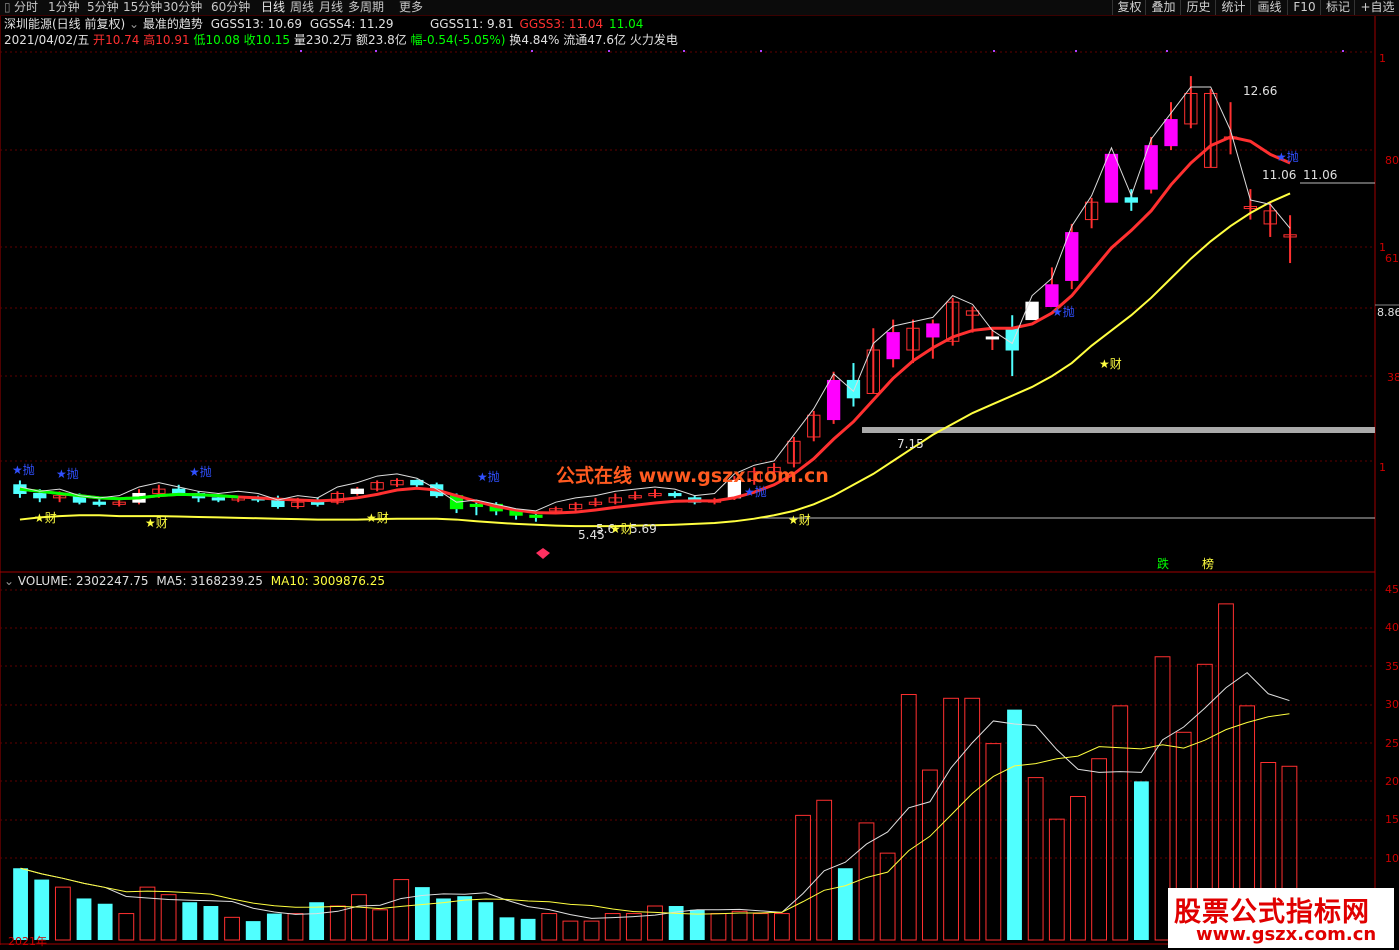  What do you see at coordinates (1392, 666) in the screenshot?
I see `volume-tick: 35` at bounding box center [1392, 666].